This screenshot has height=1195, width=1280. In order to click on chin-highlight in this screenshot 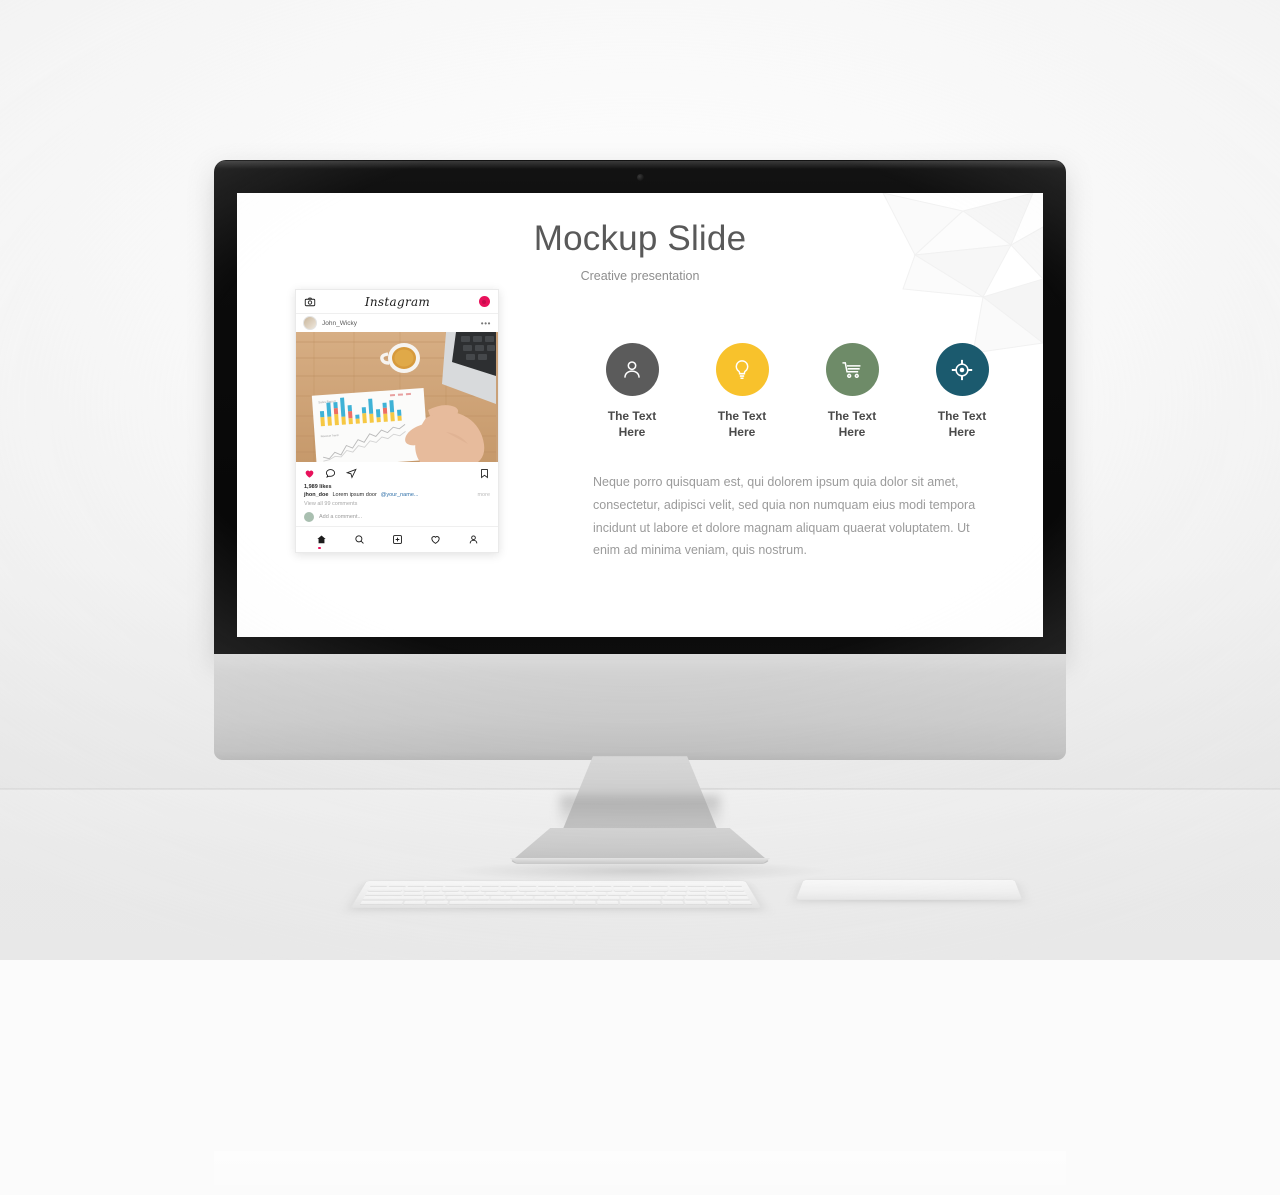, I will do `click(640, 1173)`.